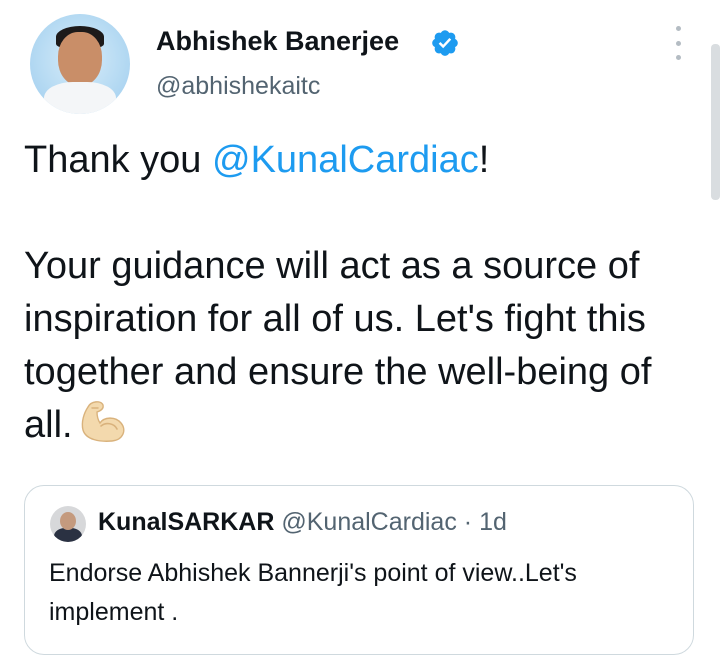 The width and height of the screenshot is (720, 670). I want to click on tweet-paragraph-1: Thank you @KunalCardiac!, so click(360, 160).